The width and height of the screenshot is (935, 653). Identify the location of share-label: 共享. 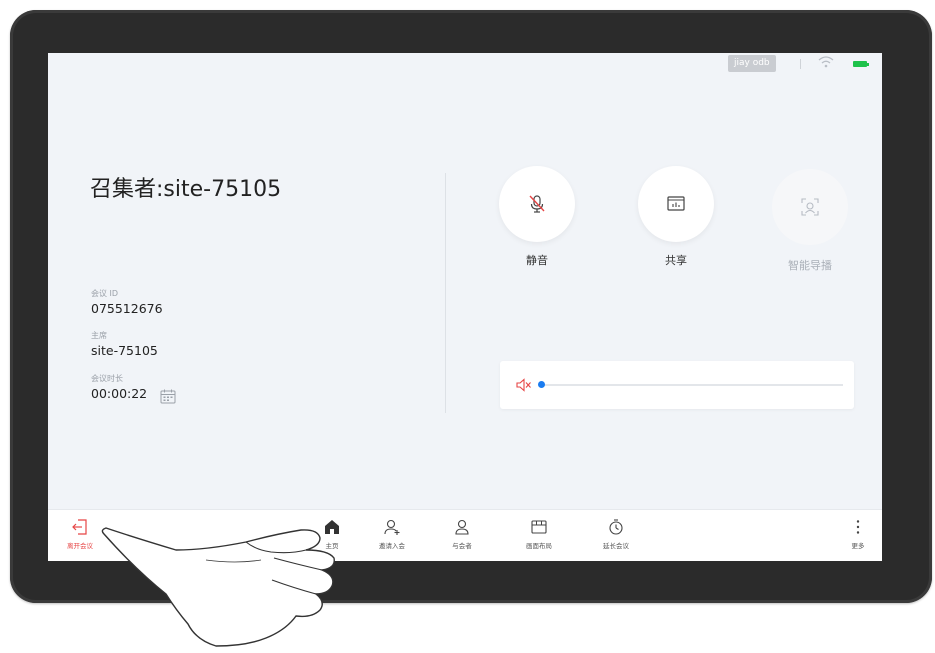
(676, 260).